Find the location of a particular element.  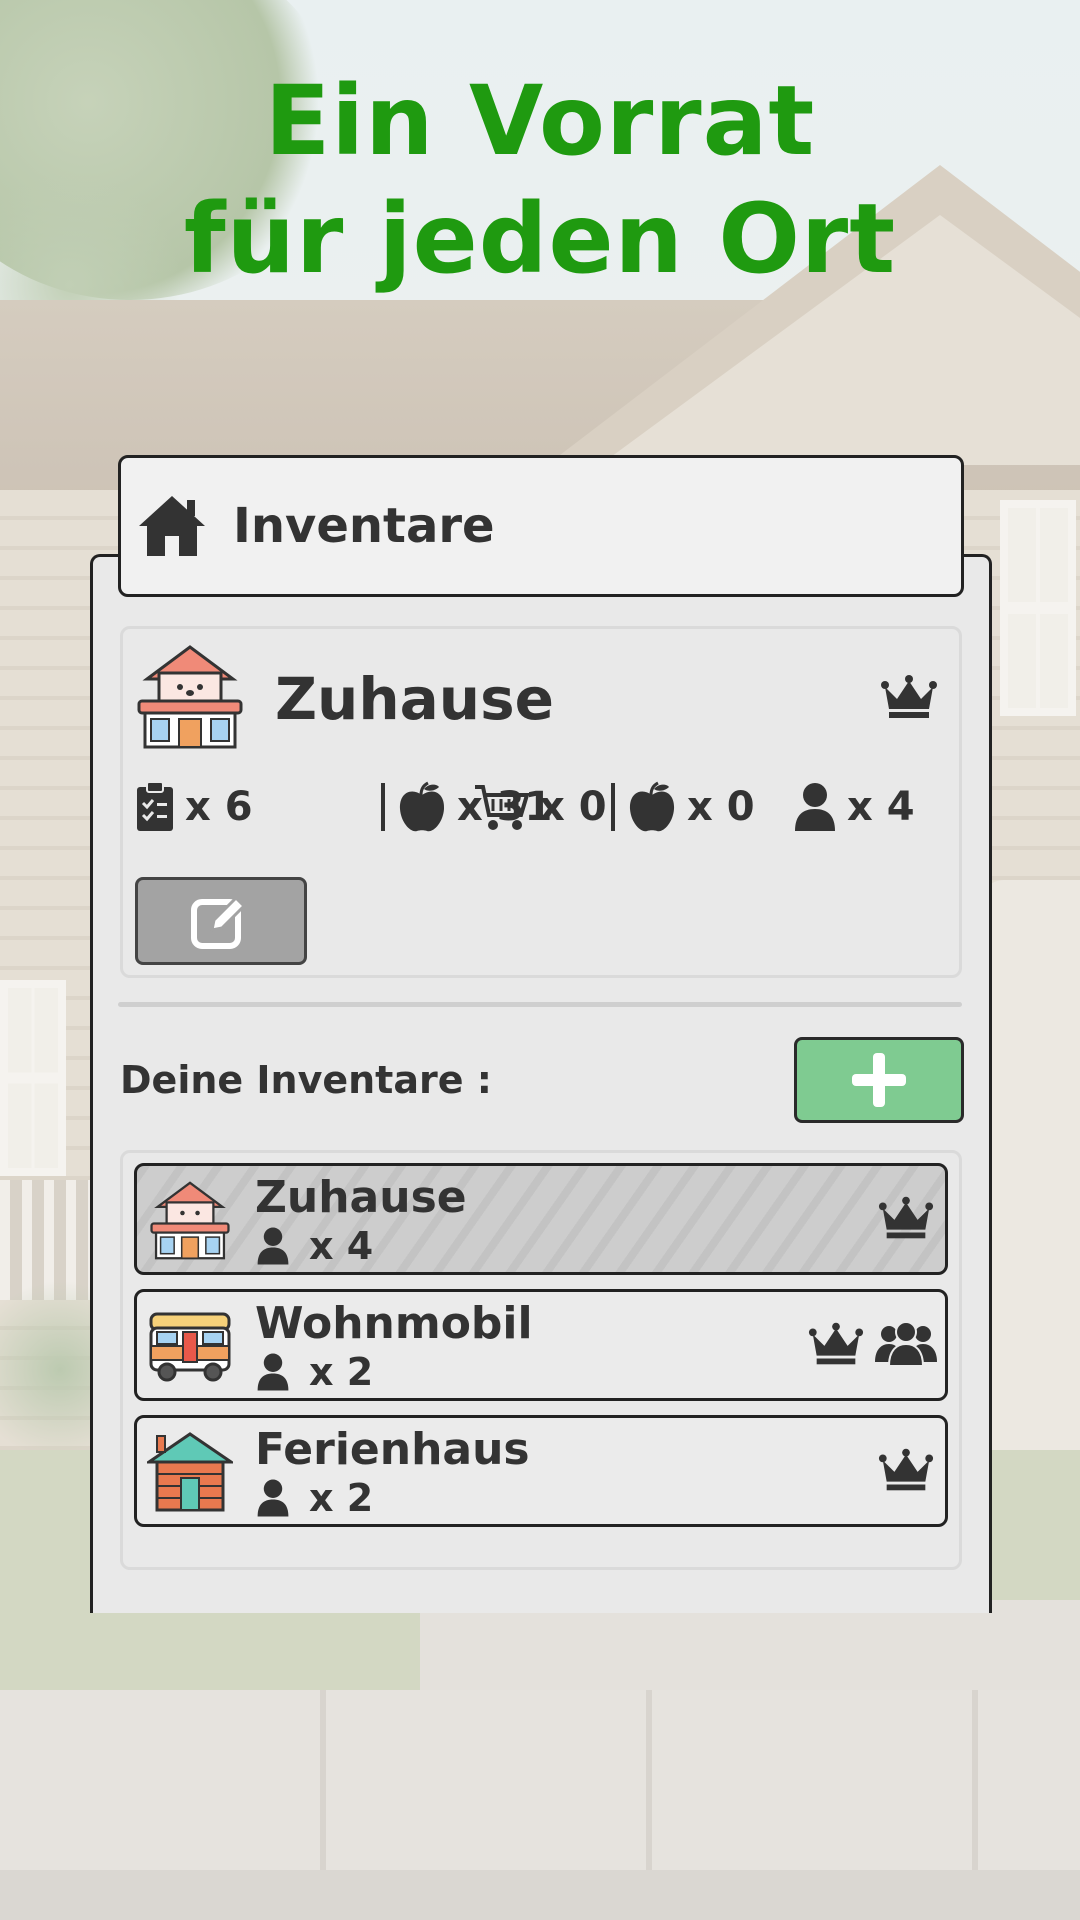

current-inventory-card: Zuhause x 6 x 31 x 0 x 0 x 4 is located at coordinates (541, 802).